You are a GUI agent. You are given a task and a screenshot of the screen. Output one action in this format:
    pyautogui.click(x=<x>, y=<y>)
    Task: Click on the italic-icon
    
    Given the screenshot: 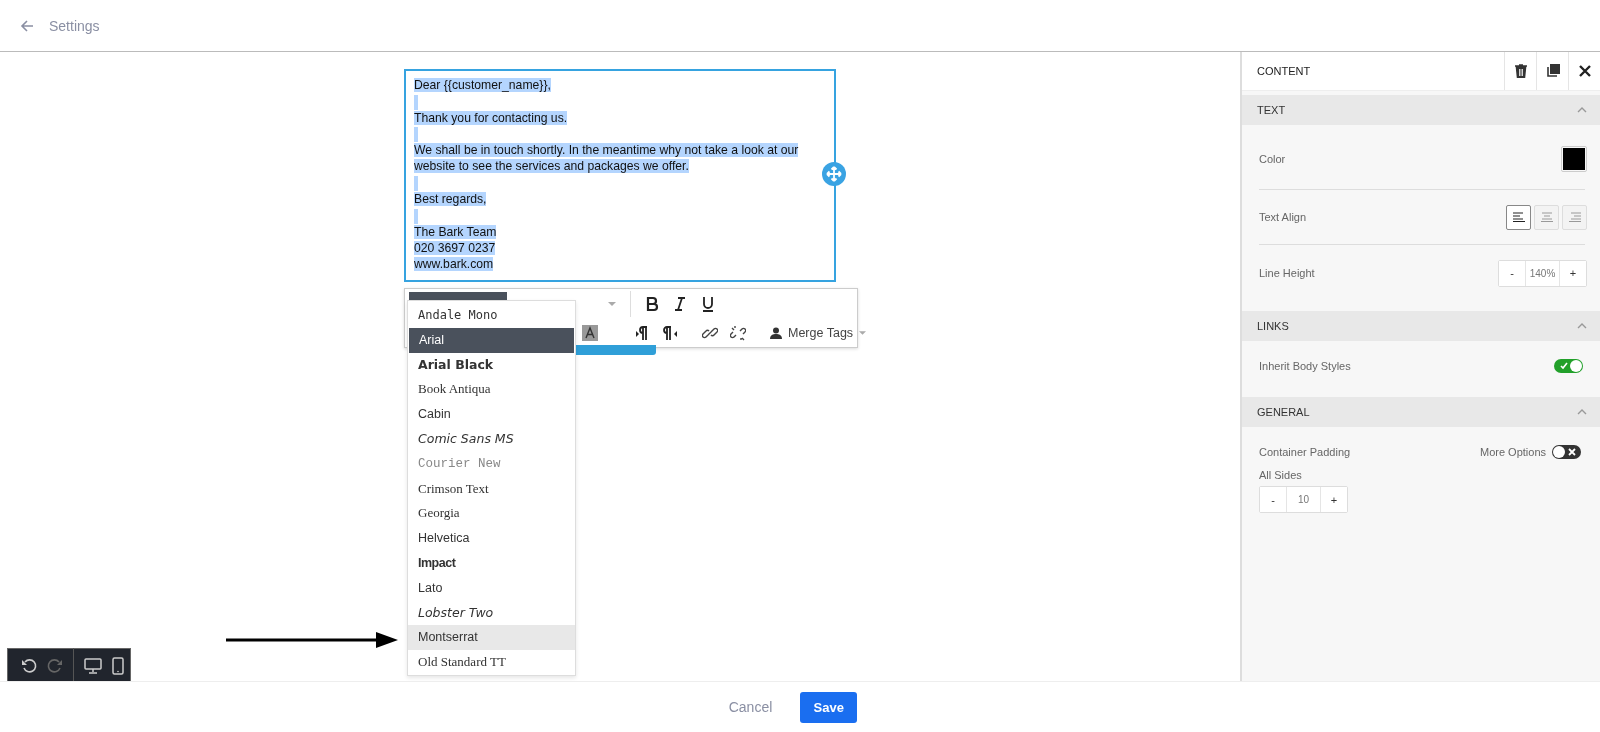 What is the action you would take?
    pyautogui.click(x=680, y=303)
    